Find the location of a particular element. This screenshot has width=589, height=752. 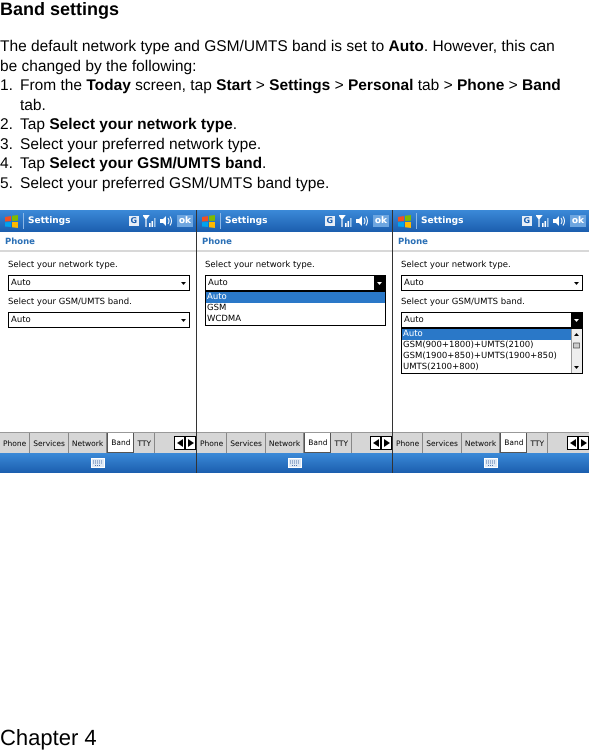

step-text: Tap Select your network type. is located at coordinates (129, 124).